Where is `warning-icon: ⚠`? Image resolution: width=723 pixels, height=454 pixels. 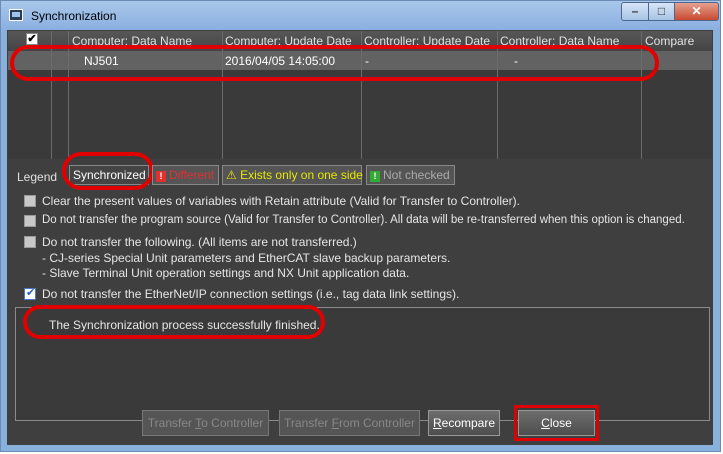 warning-icon: ⚠ is located at coordinates (233, 175).